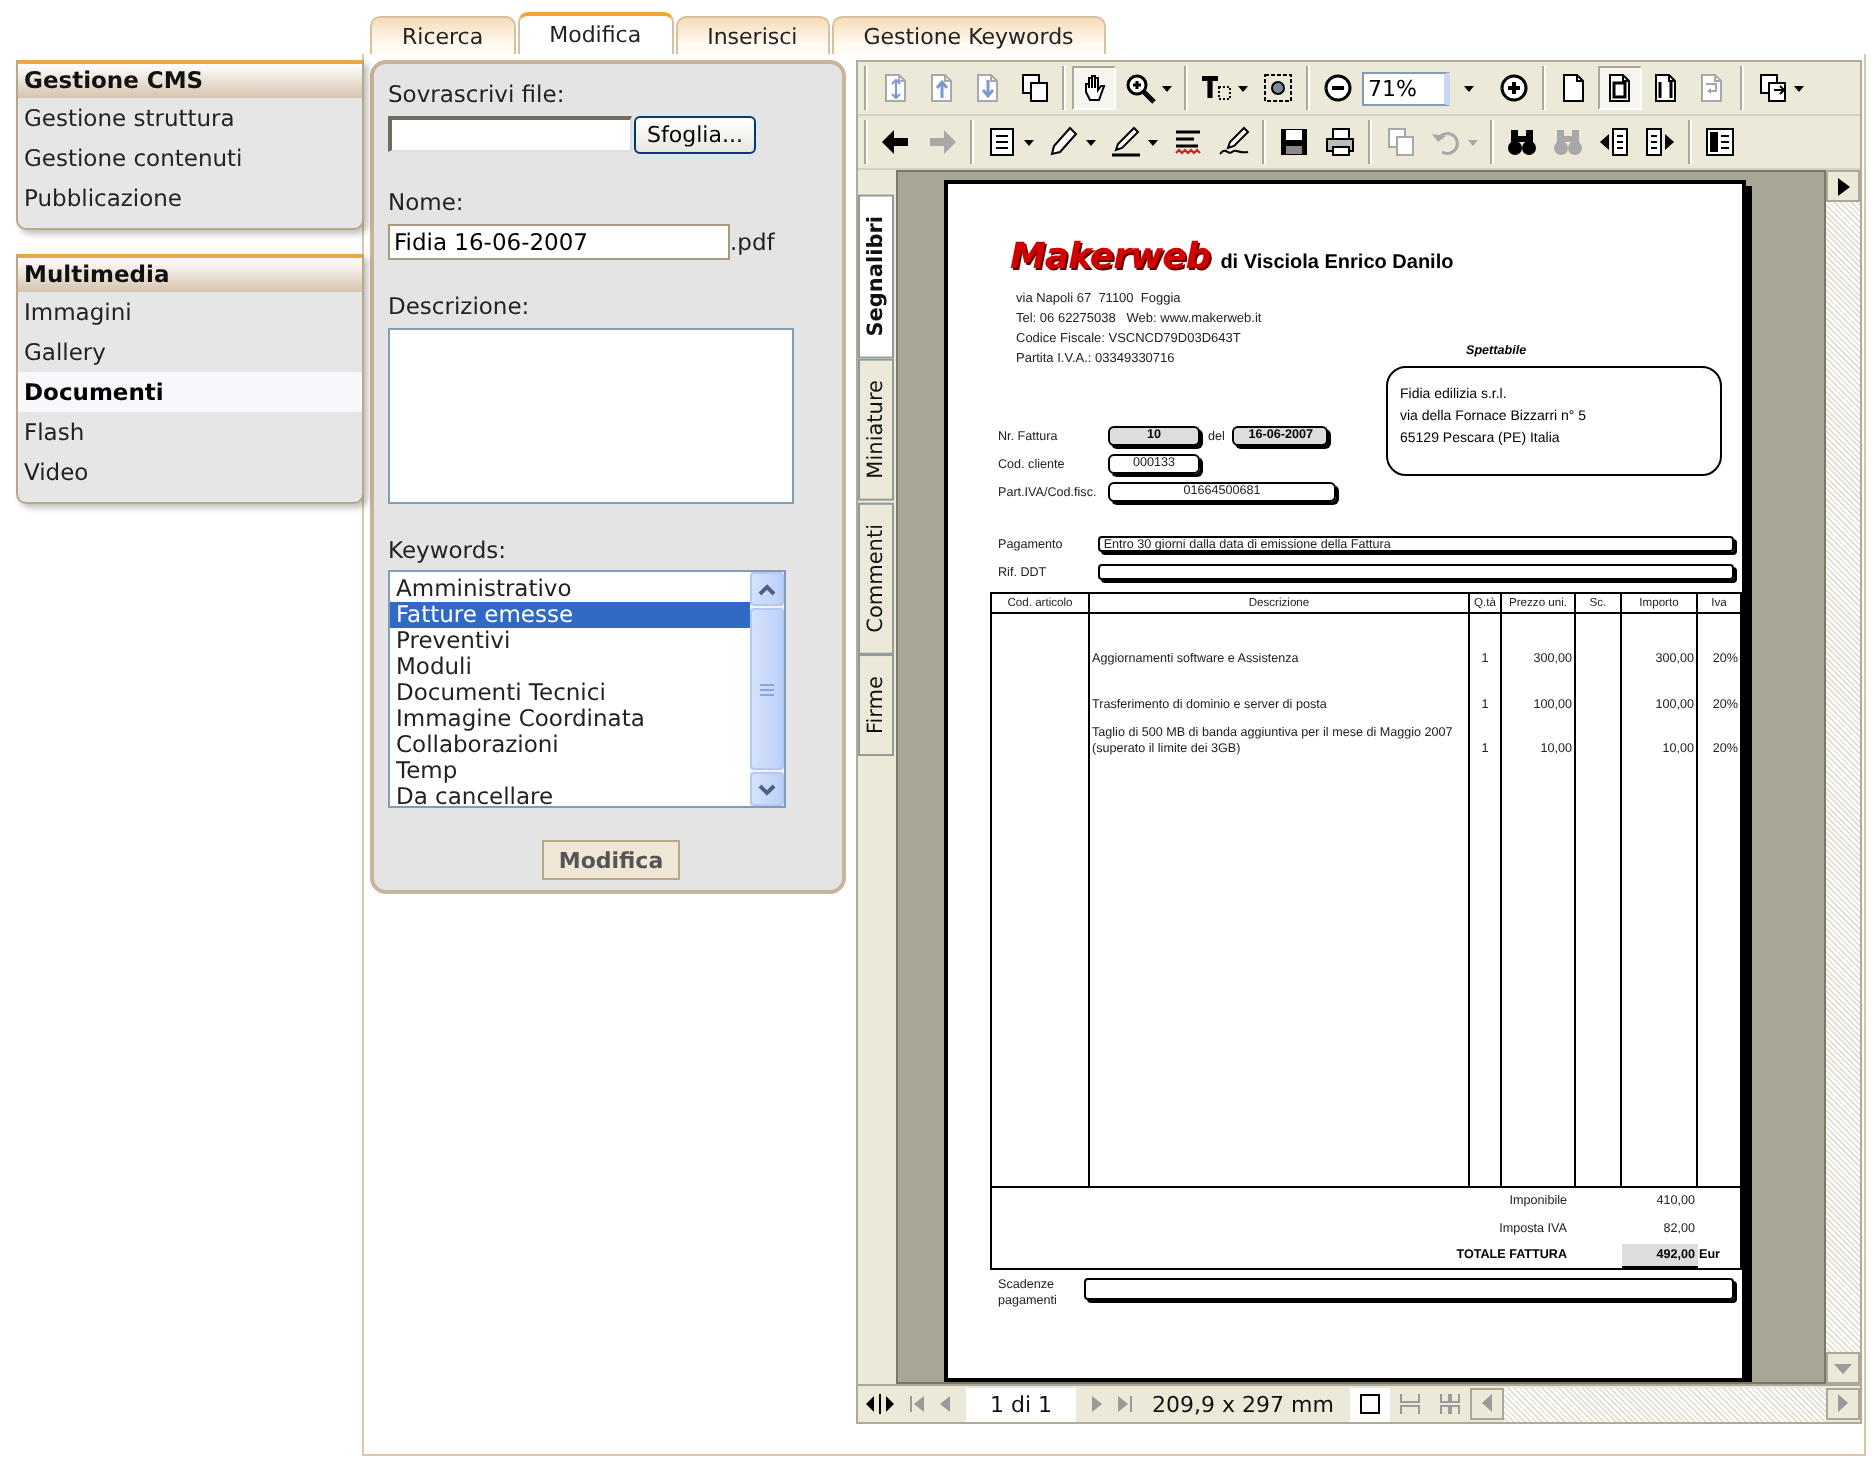 The width and height of the screenshot is (1872, 1468). I want to click on skip-end-icon, so click(1125, 1404).